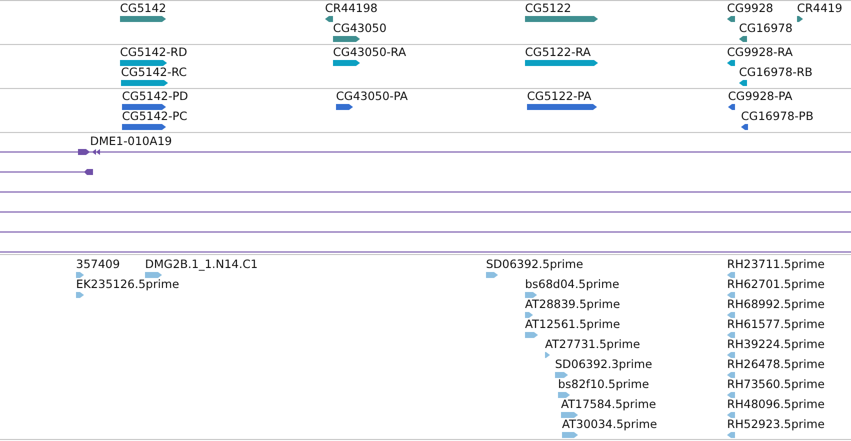  I want to click on feature-label: AT12561.5prime, so click(572, 324).